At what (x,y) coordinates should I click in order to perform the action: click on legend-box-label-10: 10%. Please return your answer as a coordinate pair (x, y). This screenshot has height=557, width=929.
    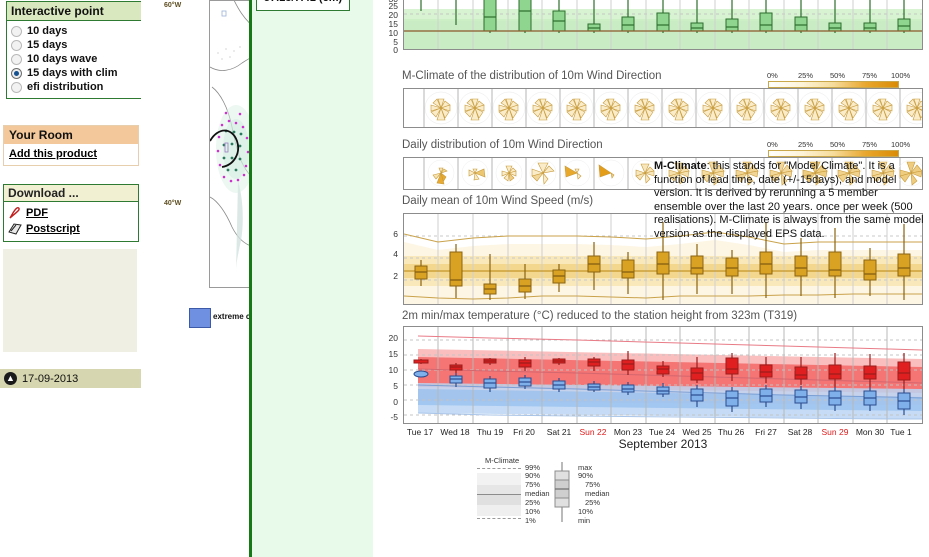
    Looking at the image, I should click on (586, 511).